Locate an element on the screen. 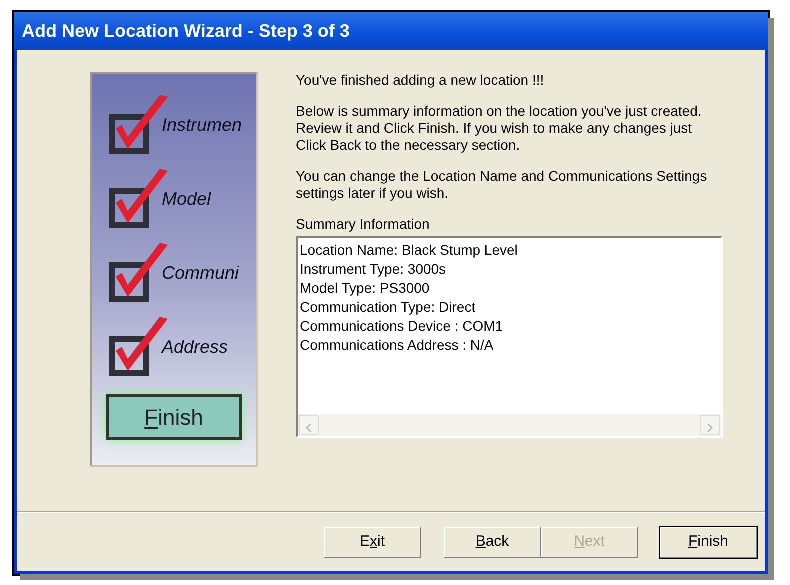 The width and height of the screenshot is (790, 585). field-label: Summary Information is located at coordinates (363, 224).